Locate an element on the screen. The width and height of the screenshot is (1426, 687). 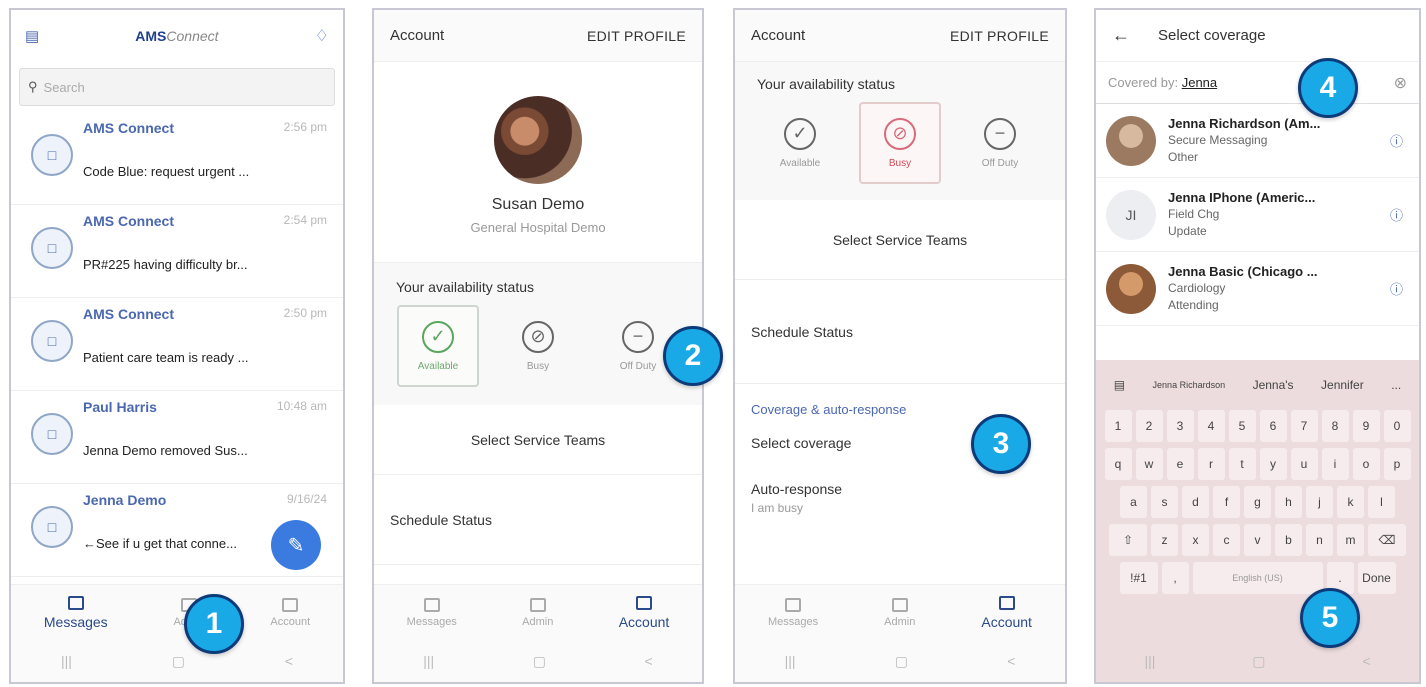
key: i is located at coordinates (1335, 464).